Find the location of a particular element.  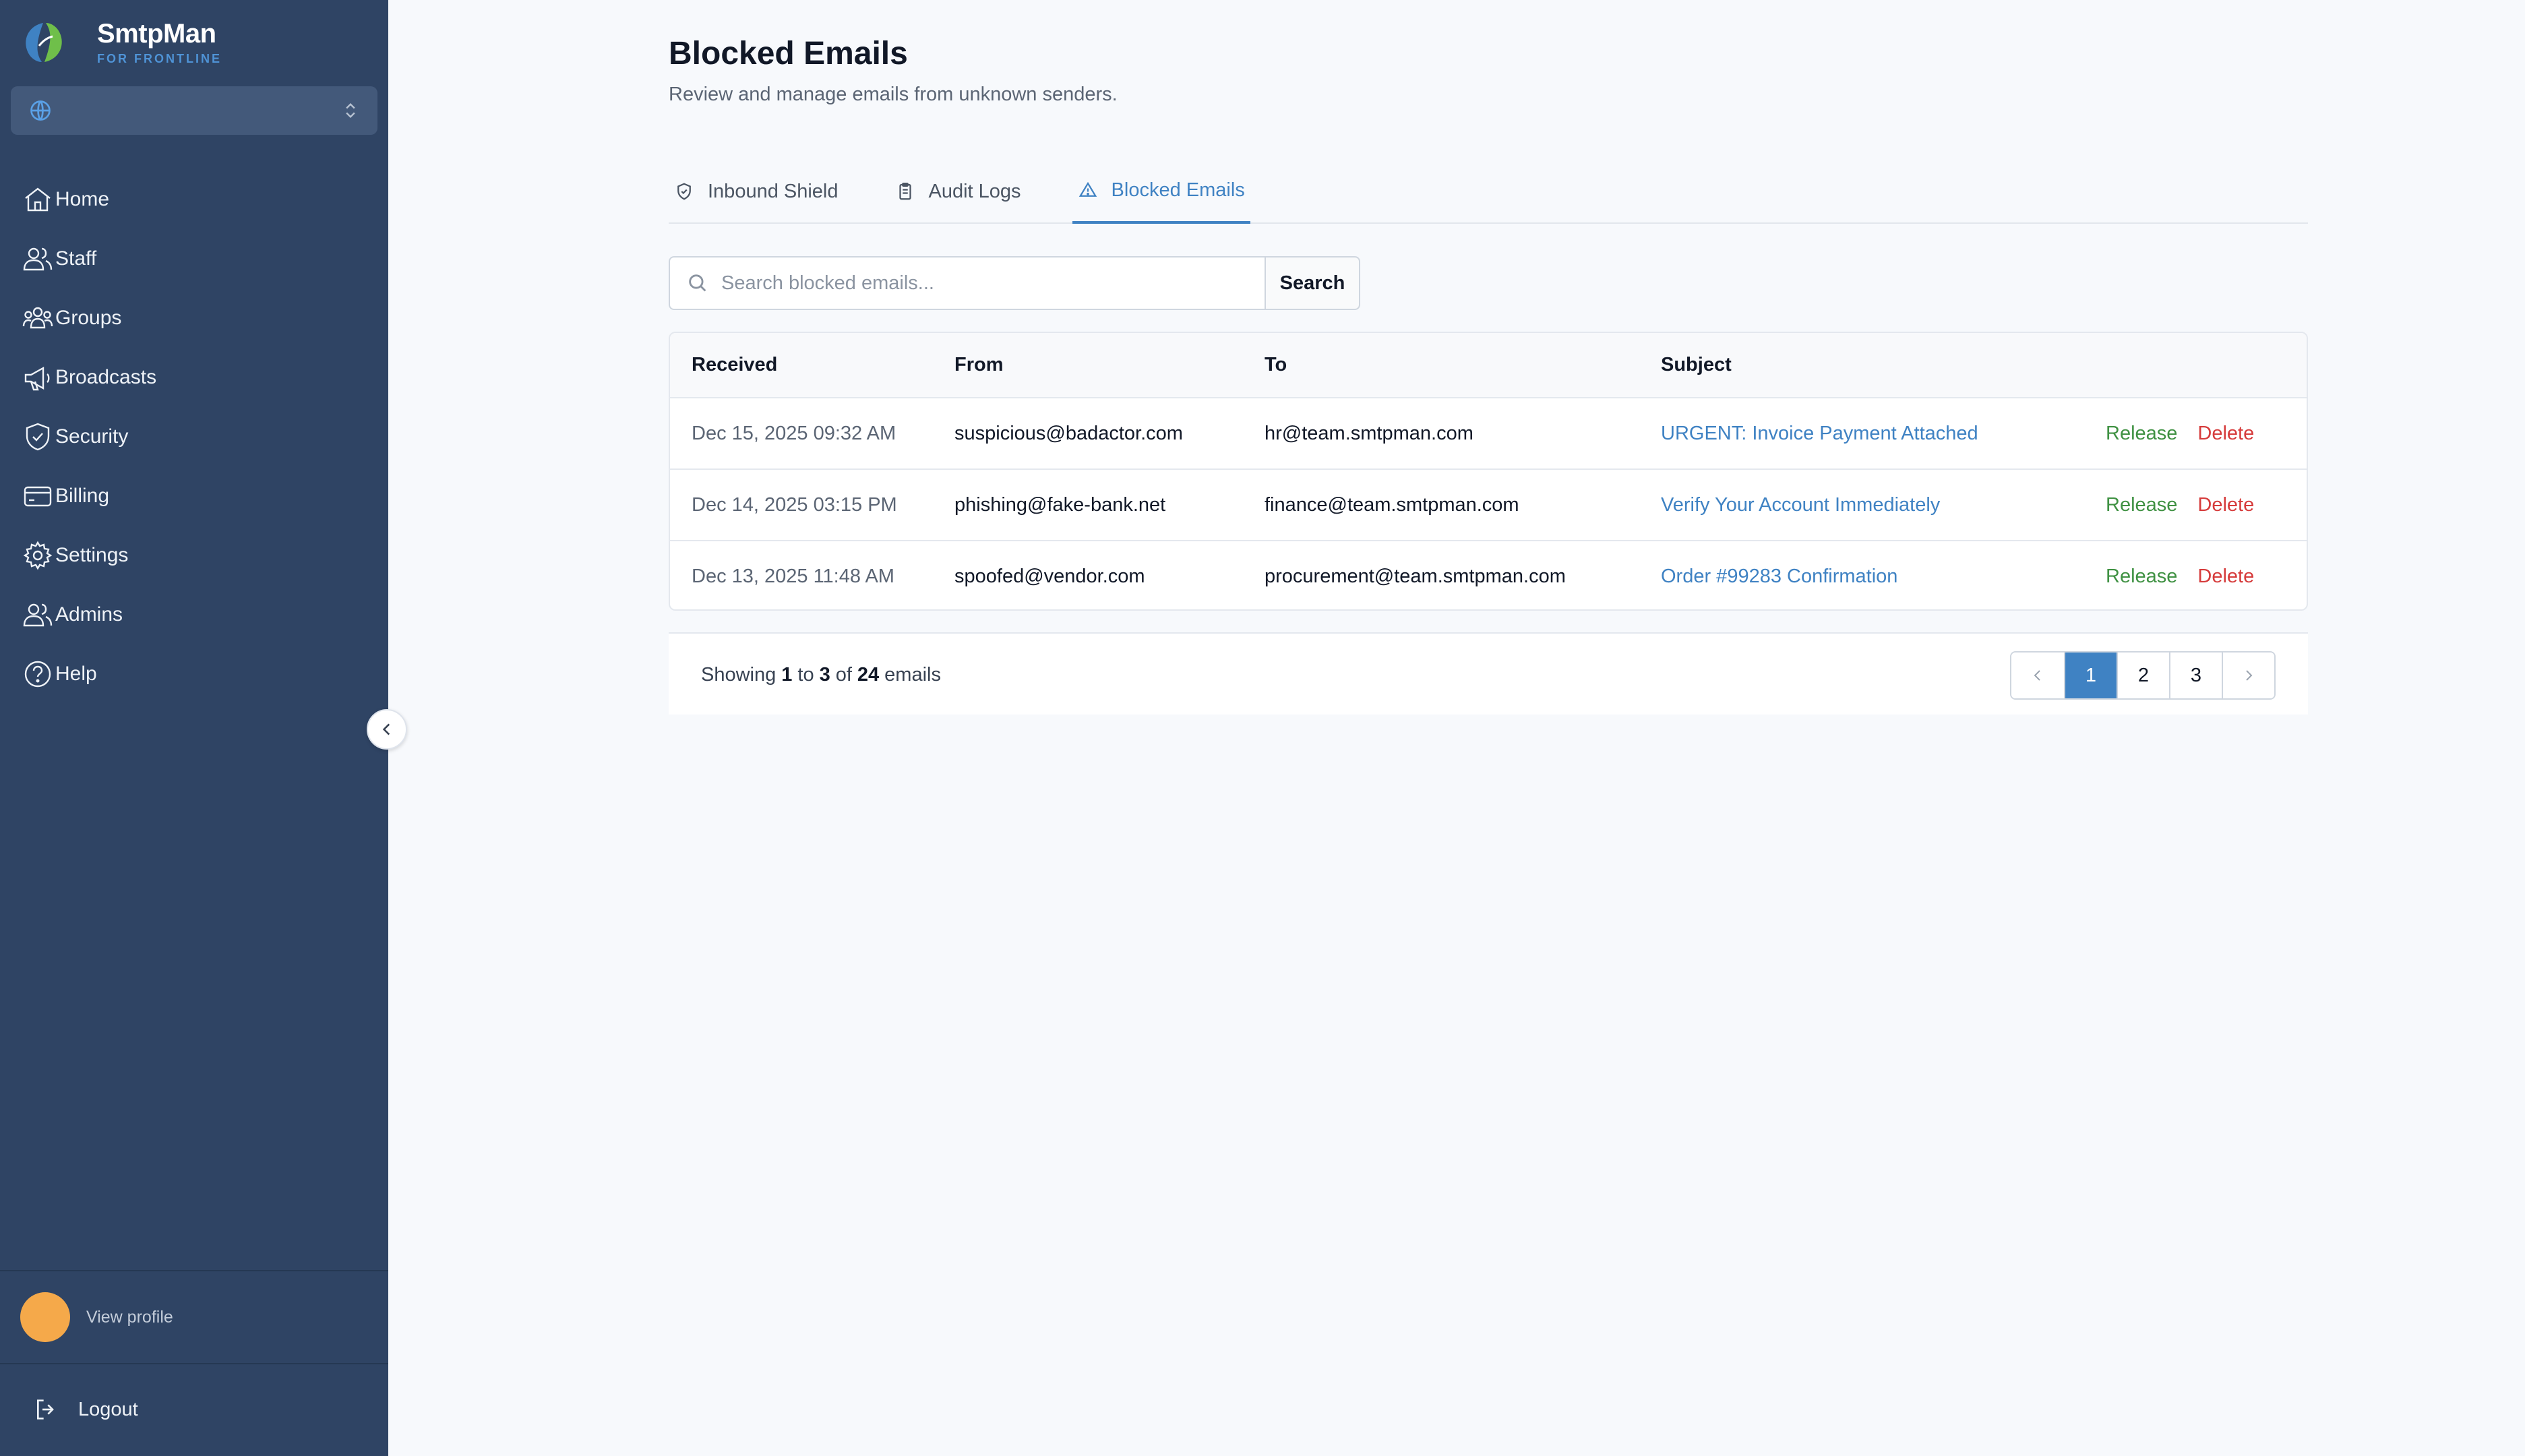

search-icon is located at coordinates (697, 283).